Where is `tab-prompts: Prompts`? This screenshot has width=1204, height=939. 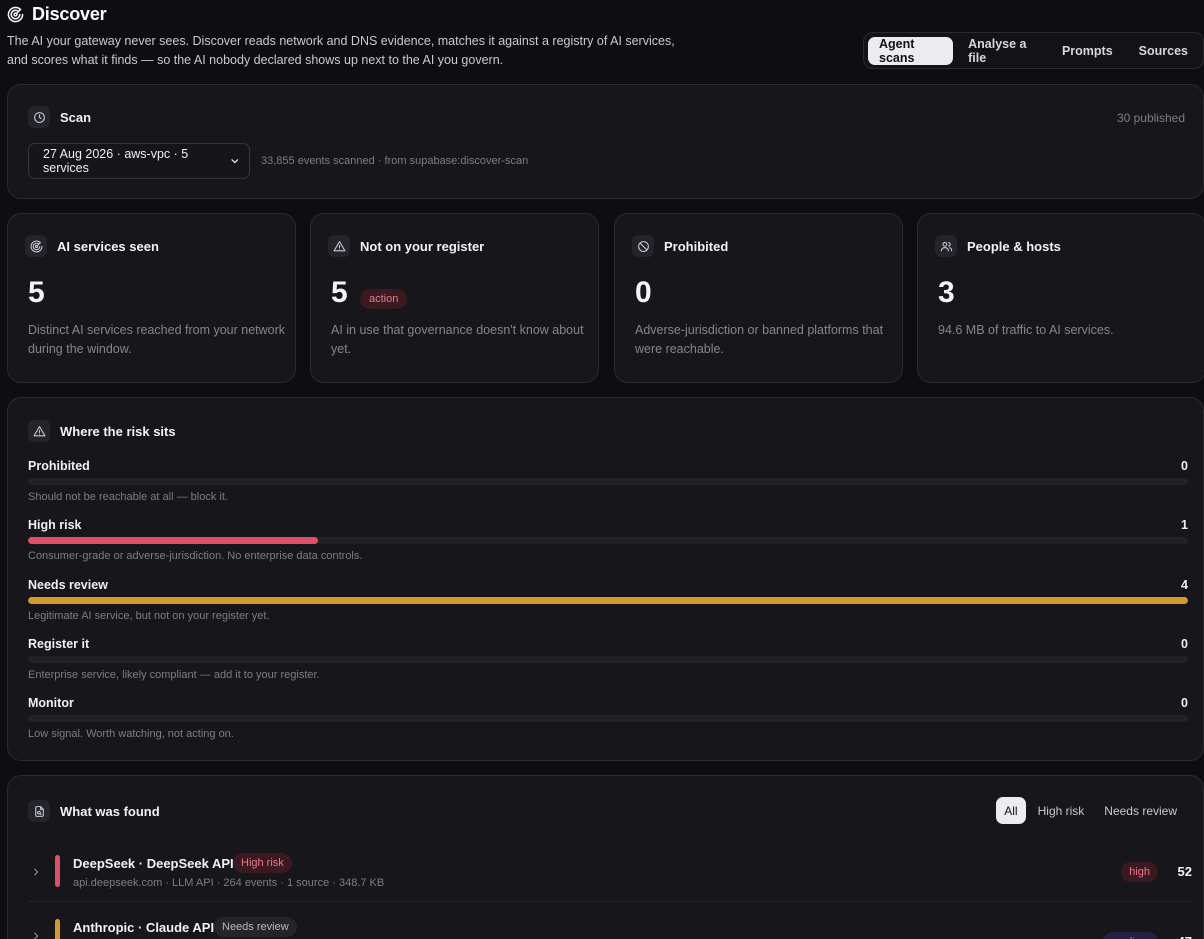 tab-prompts: Prompts is located at coordinates (1087, 51).